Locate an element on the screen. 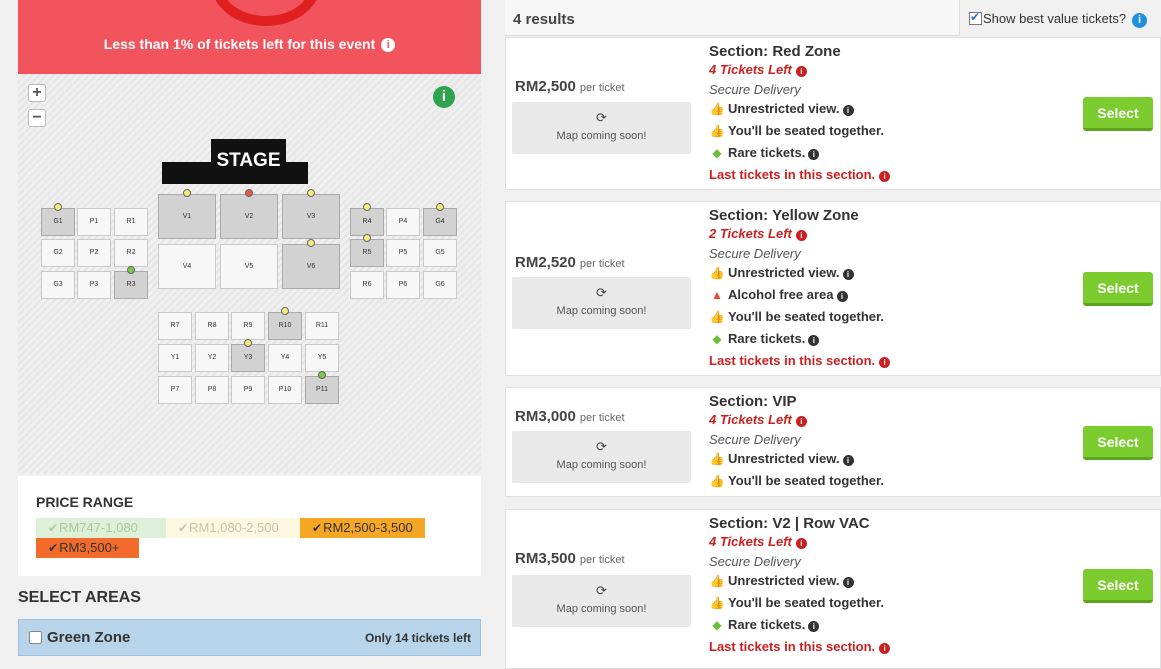  feature-view: 👍 Unrestricted view. i is located at coordinates (781, 458).